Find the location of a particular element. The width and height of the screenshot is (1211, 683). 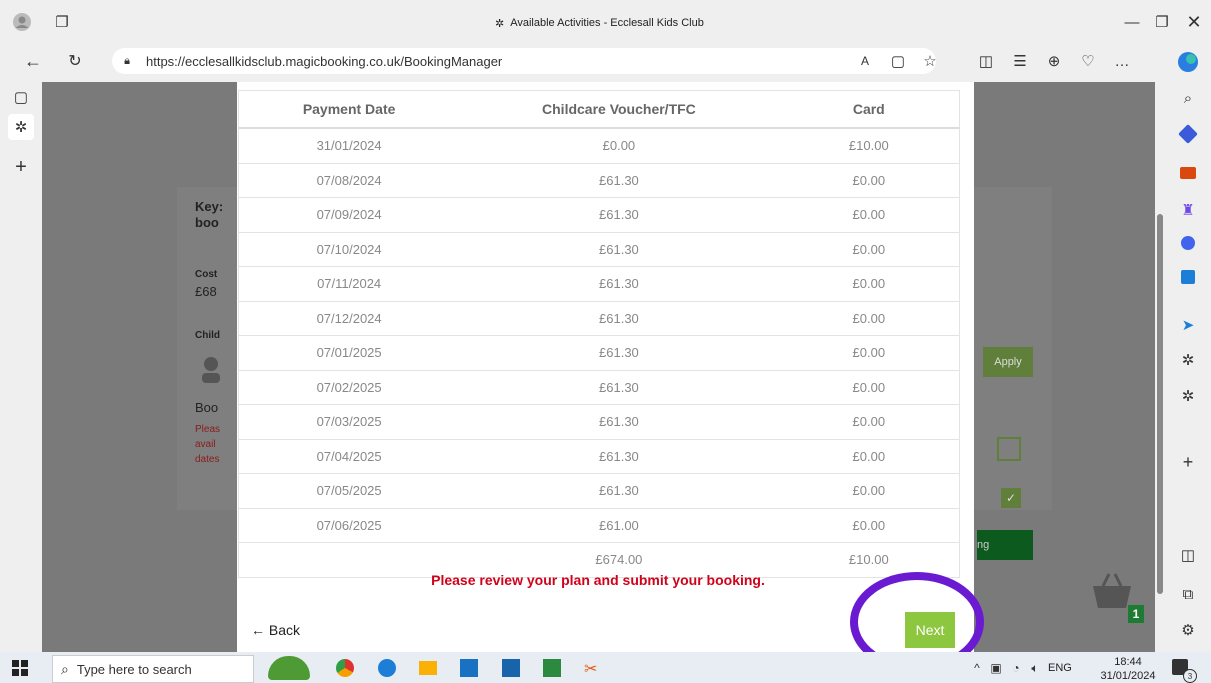

edge-icon is located at coordinates (387, 668).